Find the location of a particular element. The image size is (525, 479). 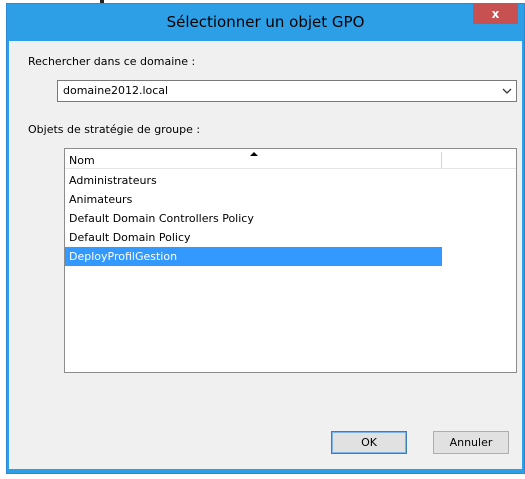

column-header-nom: Nom is located at coordinates (253, 160).